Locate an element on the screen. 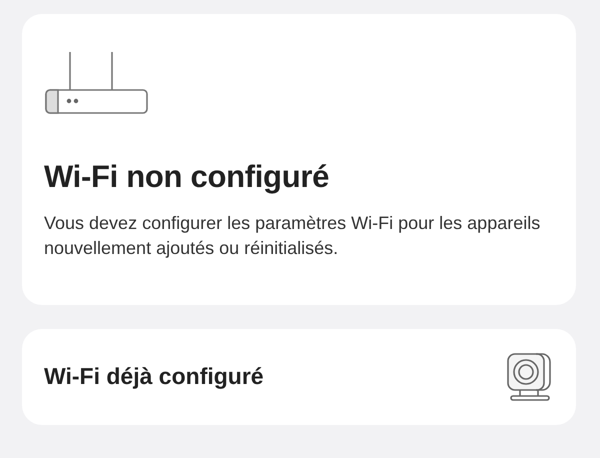  card-title: Wi-Fi non configuré is located at coordinates (187, 177).